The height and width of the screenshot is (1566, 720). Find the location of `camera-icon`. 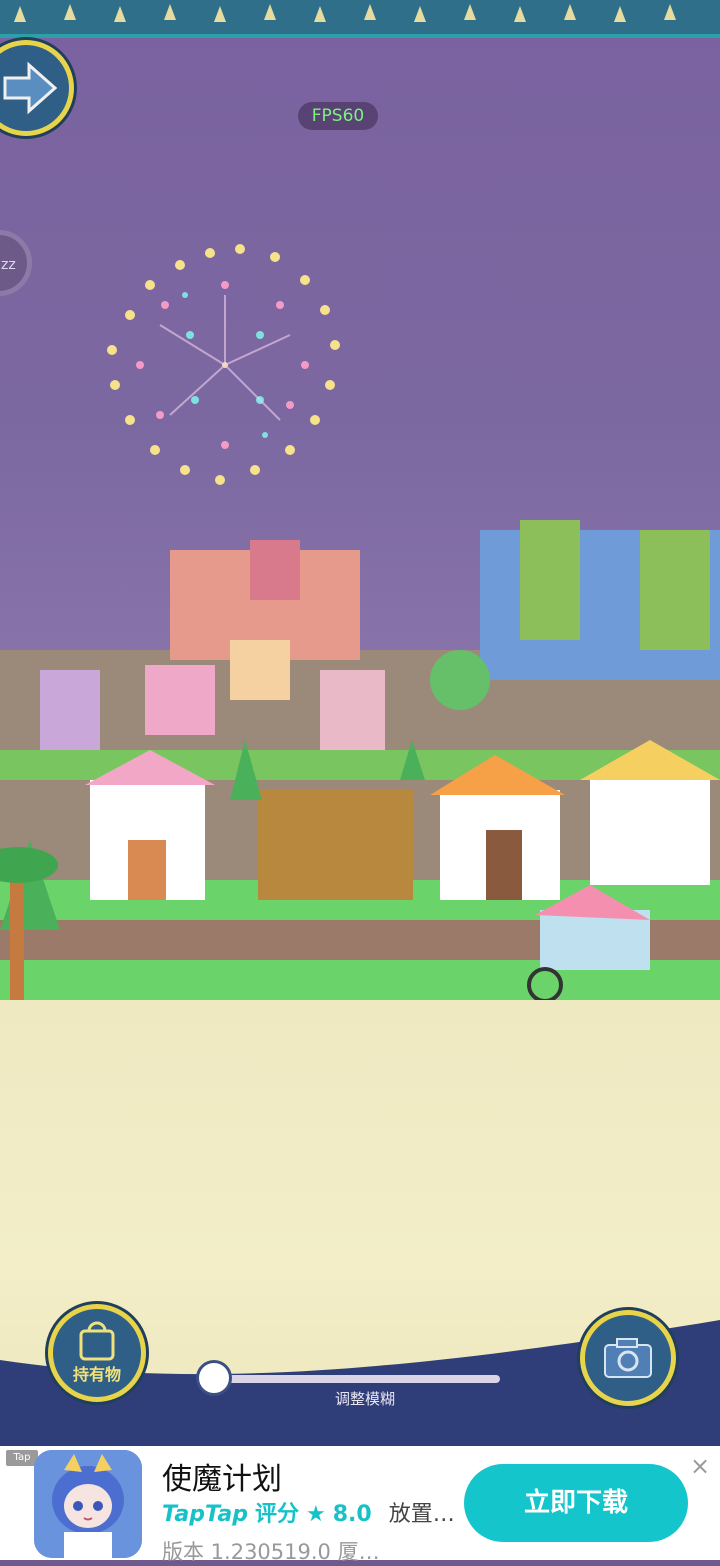

camera-icon is located at coordinates (628, 1358).